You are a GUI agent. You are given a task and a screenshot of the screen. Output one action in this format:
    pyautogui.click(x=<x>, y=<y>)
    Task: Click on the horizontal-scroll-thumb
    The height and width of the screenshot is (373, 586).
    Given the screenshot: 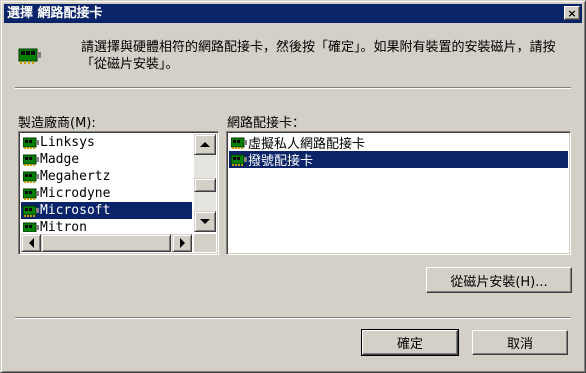 What is the action you would take?
    pyautogui.click(x=106, y=243)
    